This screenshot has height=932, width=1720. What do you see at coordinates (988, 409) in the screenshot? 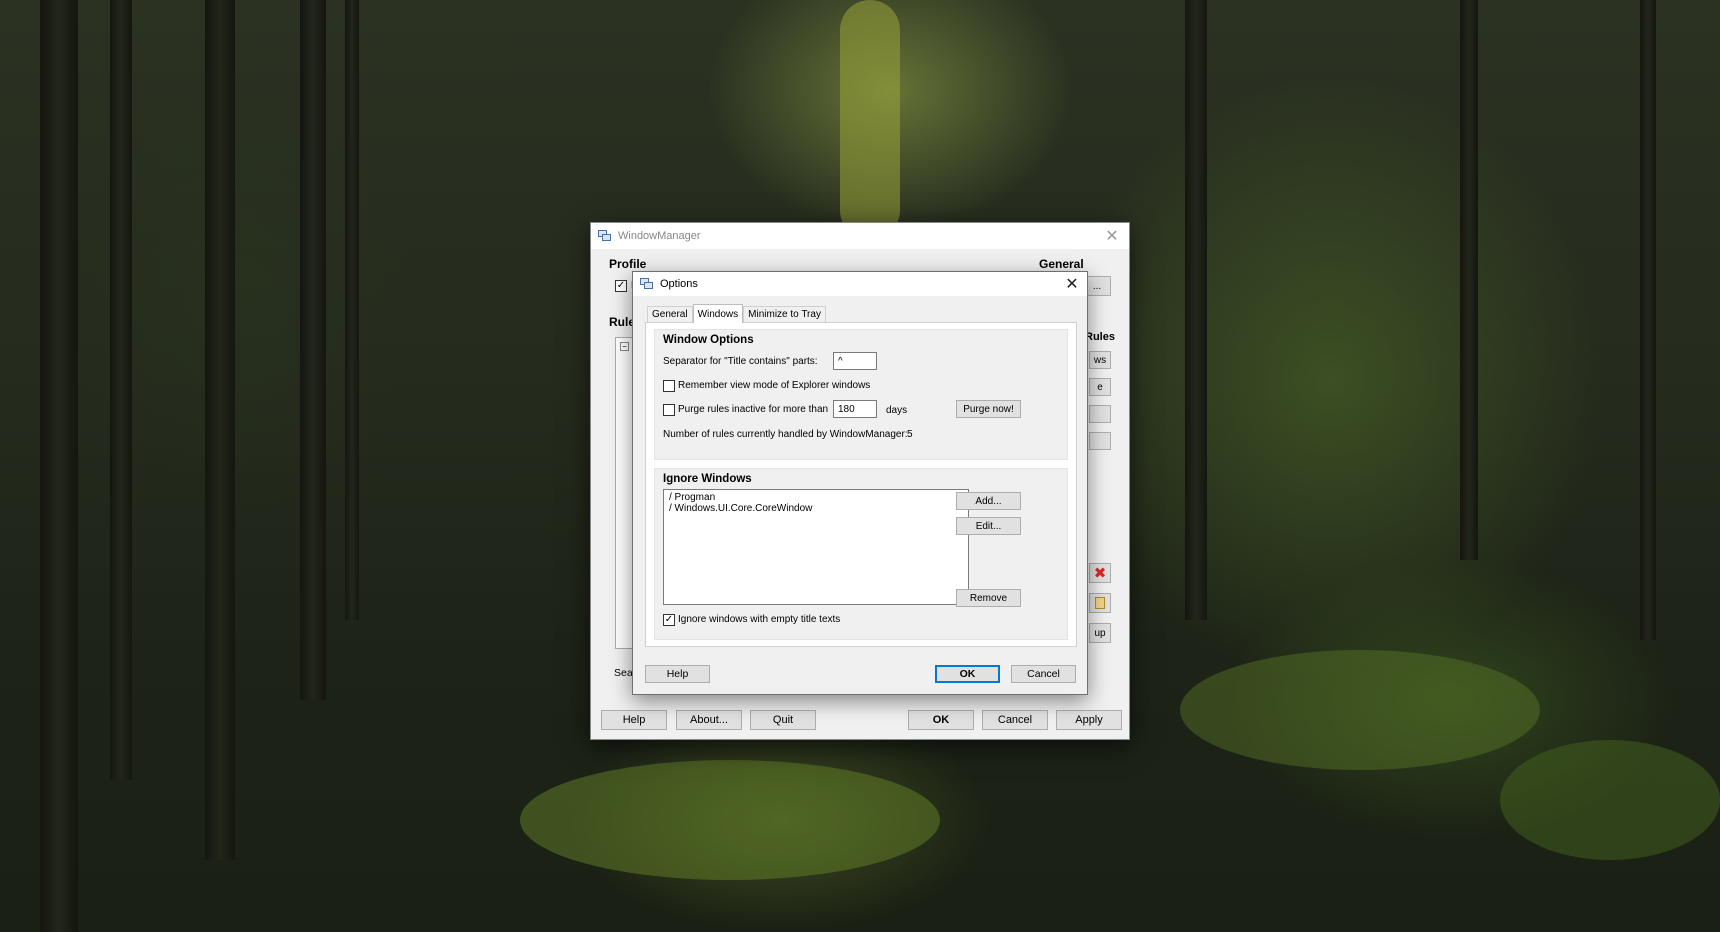
I see `purge-now-button: Purge now!` at bounding box center [988, 409].